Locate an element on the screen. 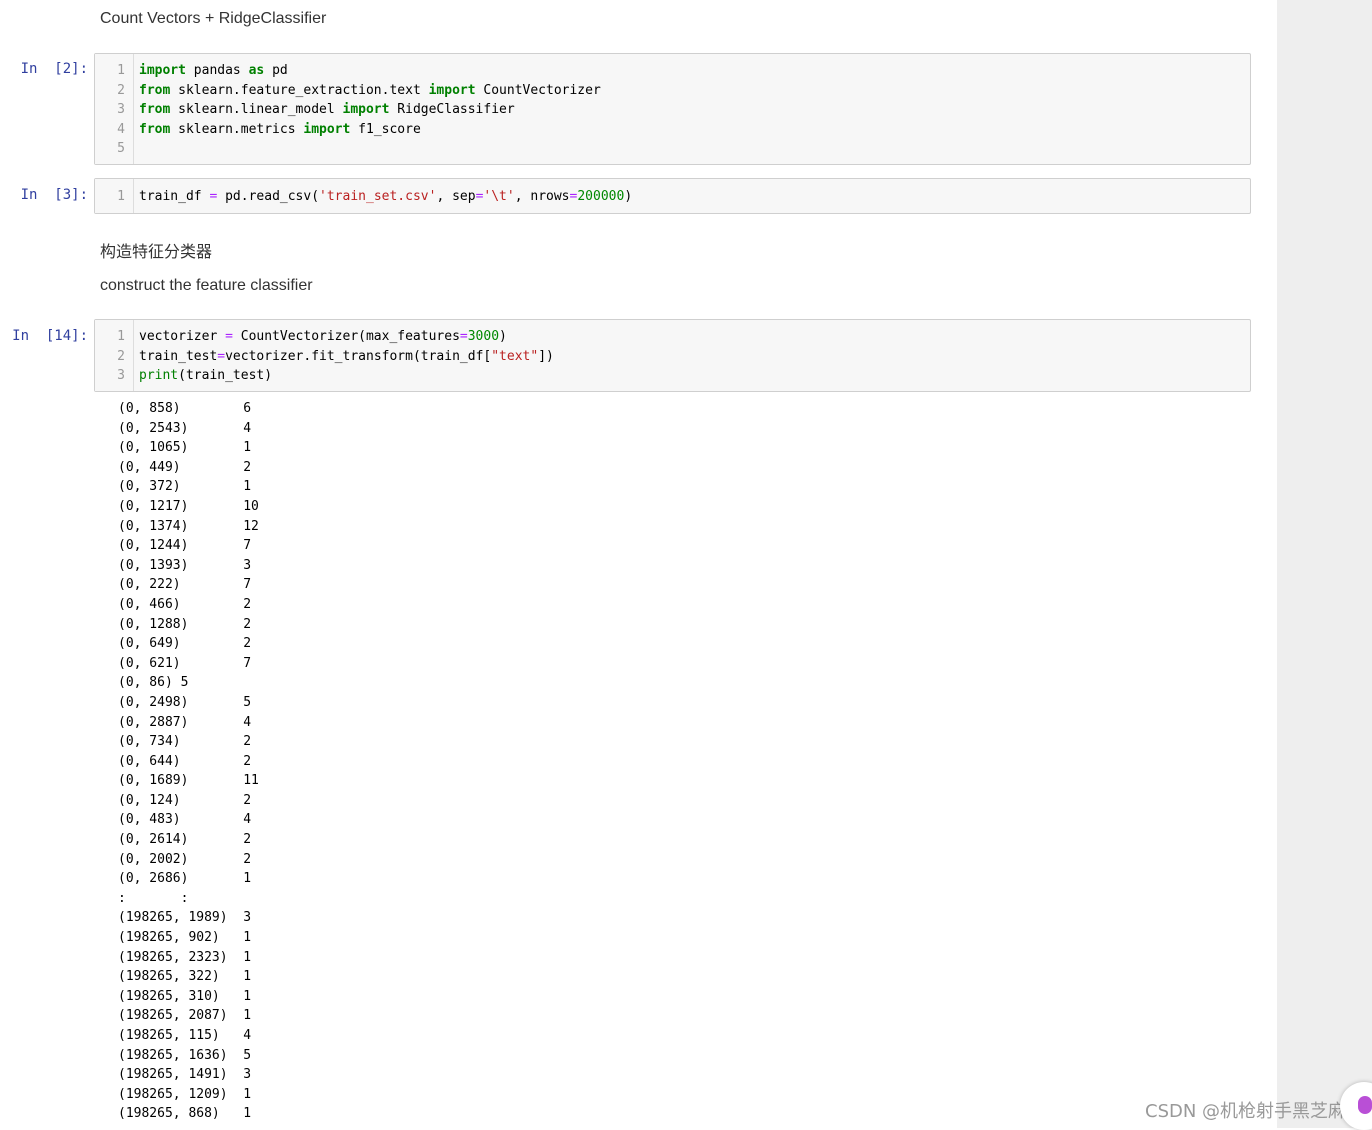  line-numbers: 1 is located at coordinates (110, 197).